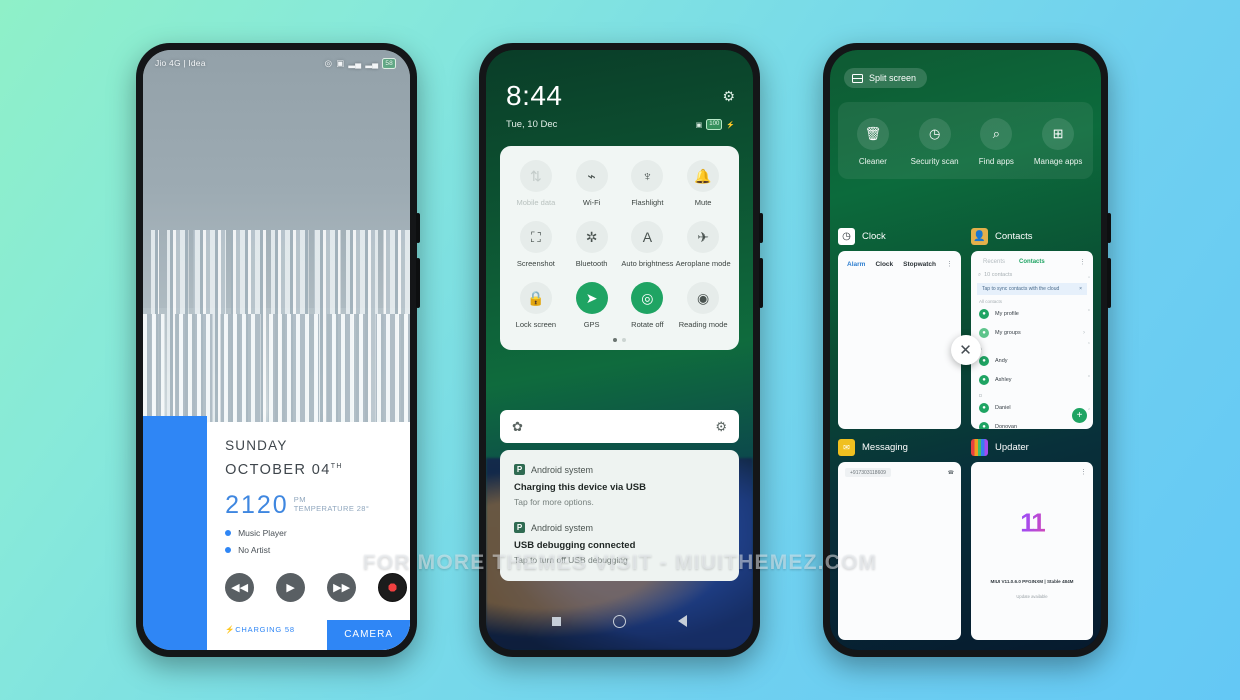 The width and height of the screenshot is (1240, 700). Describe the element at coordinates (1082, 262) in the screenshot. I see `contacts-overflow-menu-icon: ⋮` at that location.